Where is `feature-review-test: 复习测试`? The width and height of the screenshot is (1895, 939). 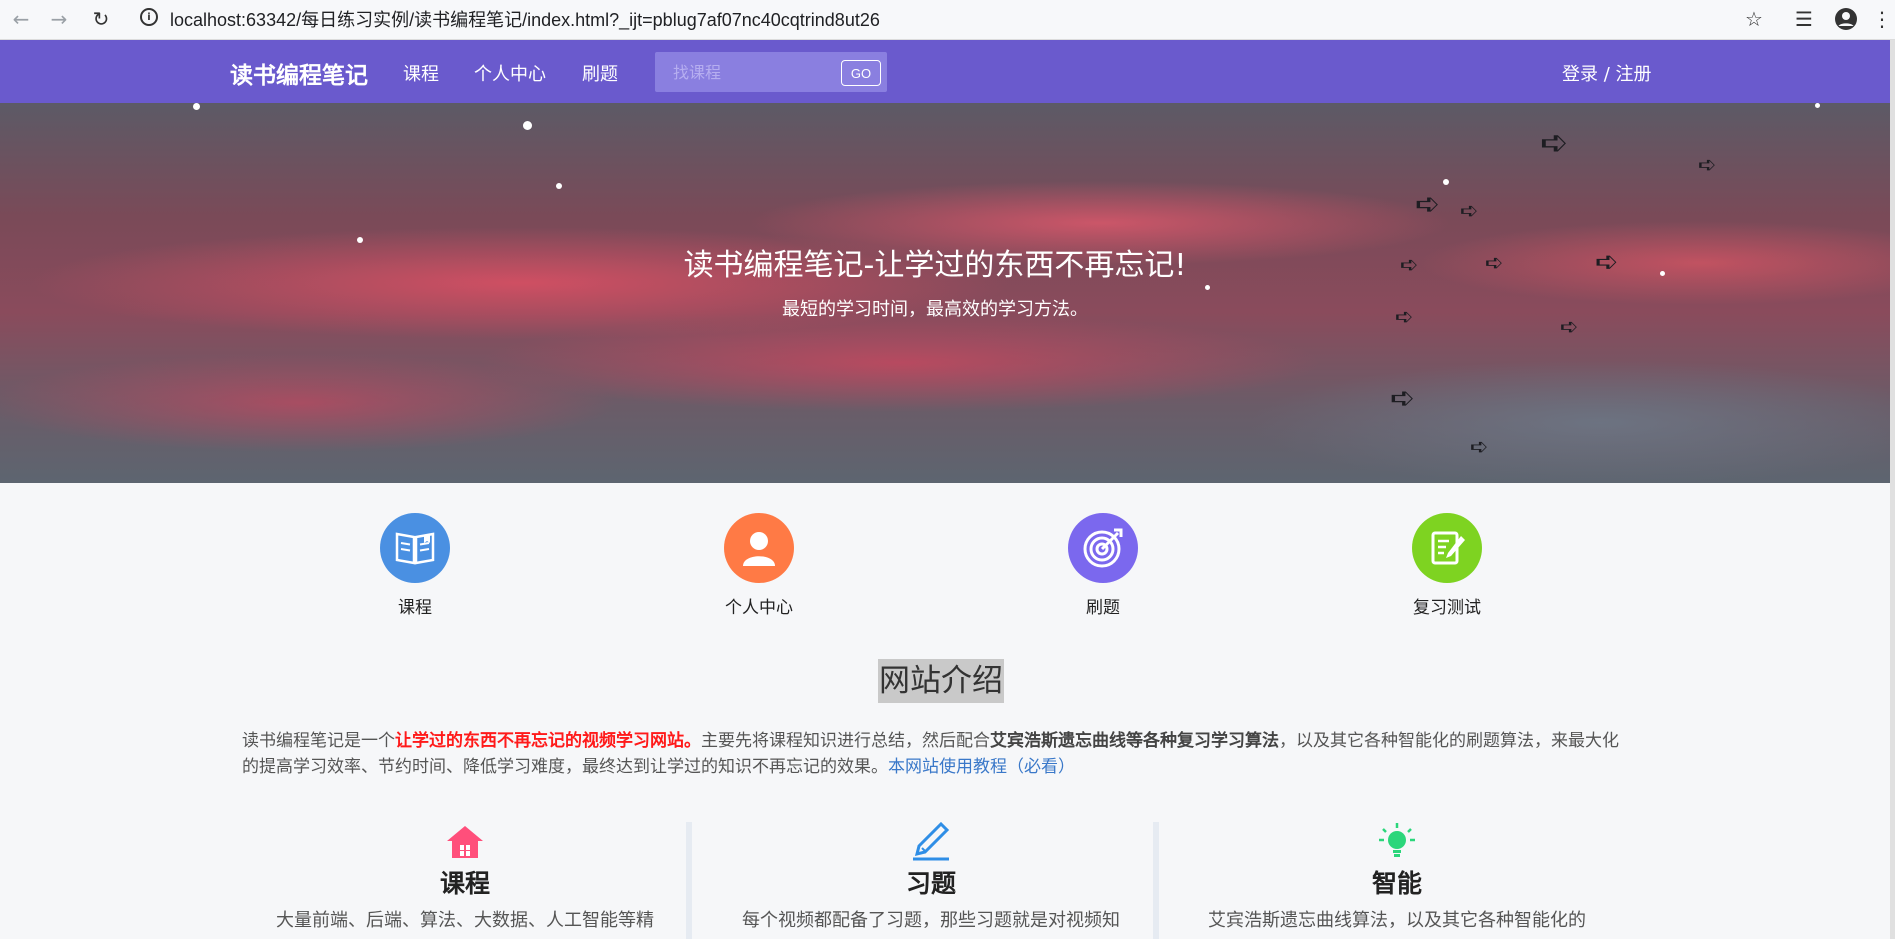
feature-review-test: 复习测试 is located at coordinates (1447, 565).